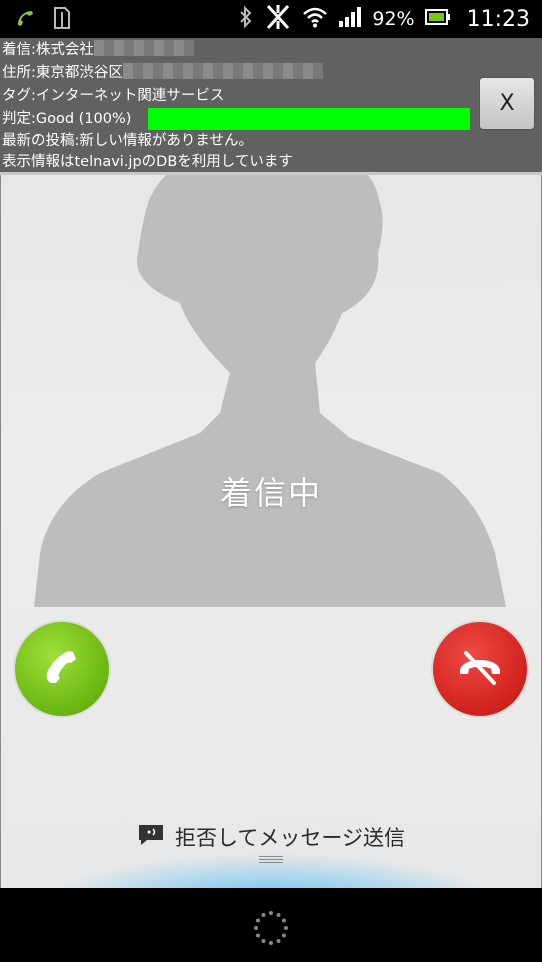 This screenshot has width=542, height=962. Describe the element at coordinates (271, 860) in the screenshot. I see `drag-handle` at that location.